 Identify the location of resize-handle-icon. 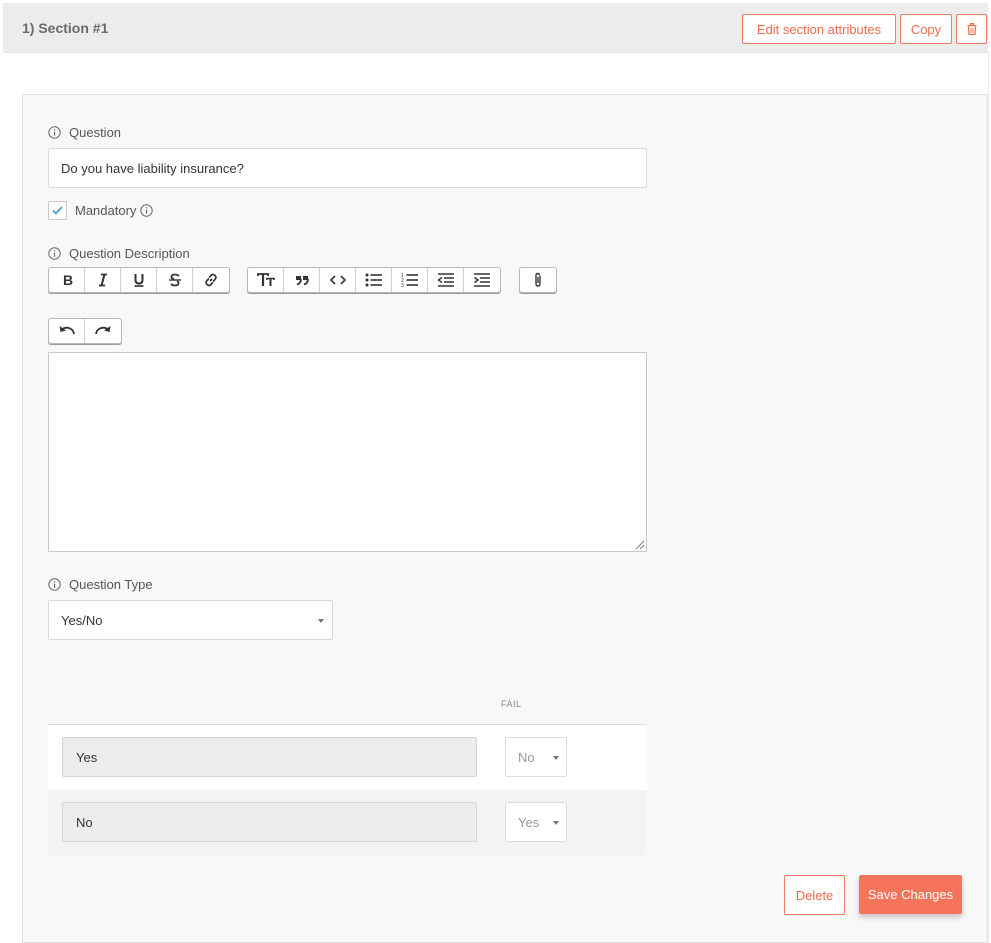
(639, 544).